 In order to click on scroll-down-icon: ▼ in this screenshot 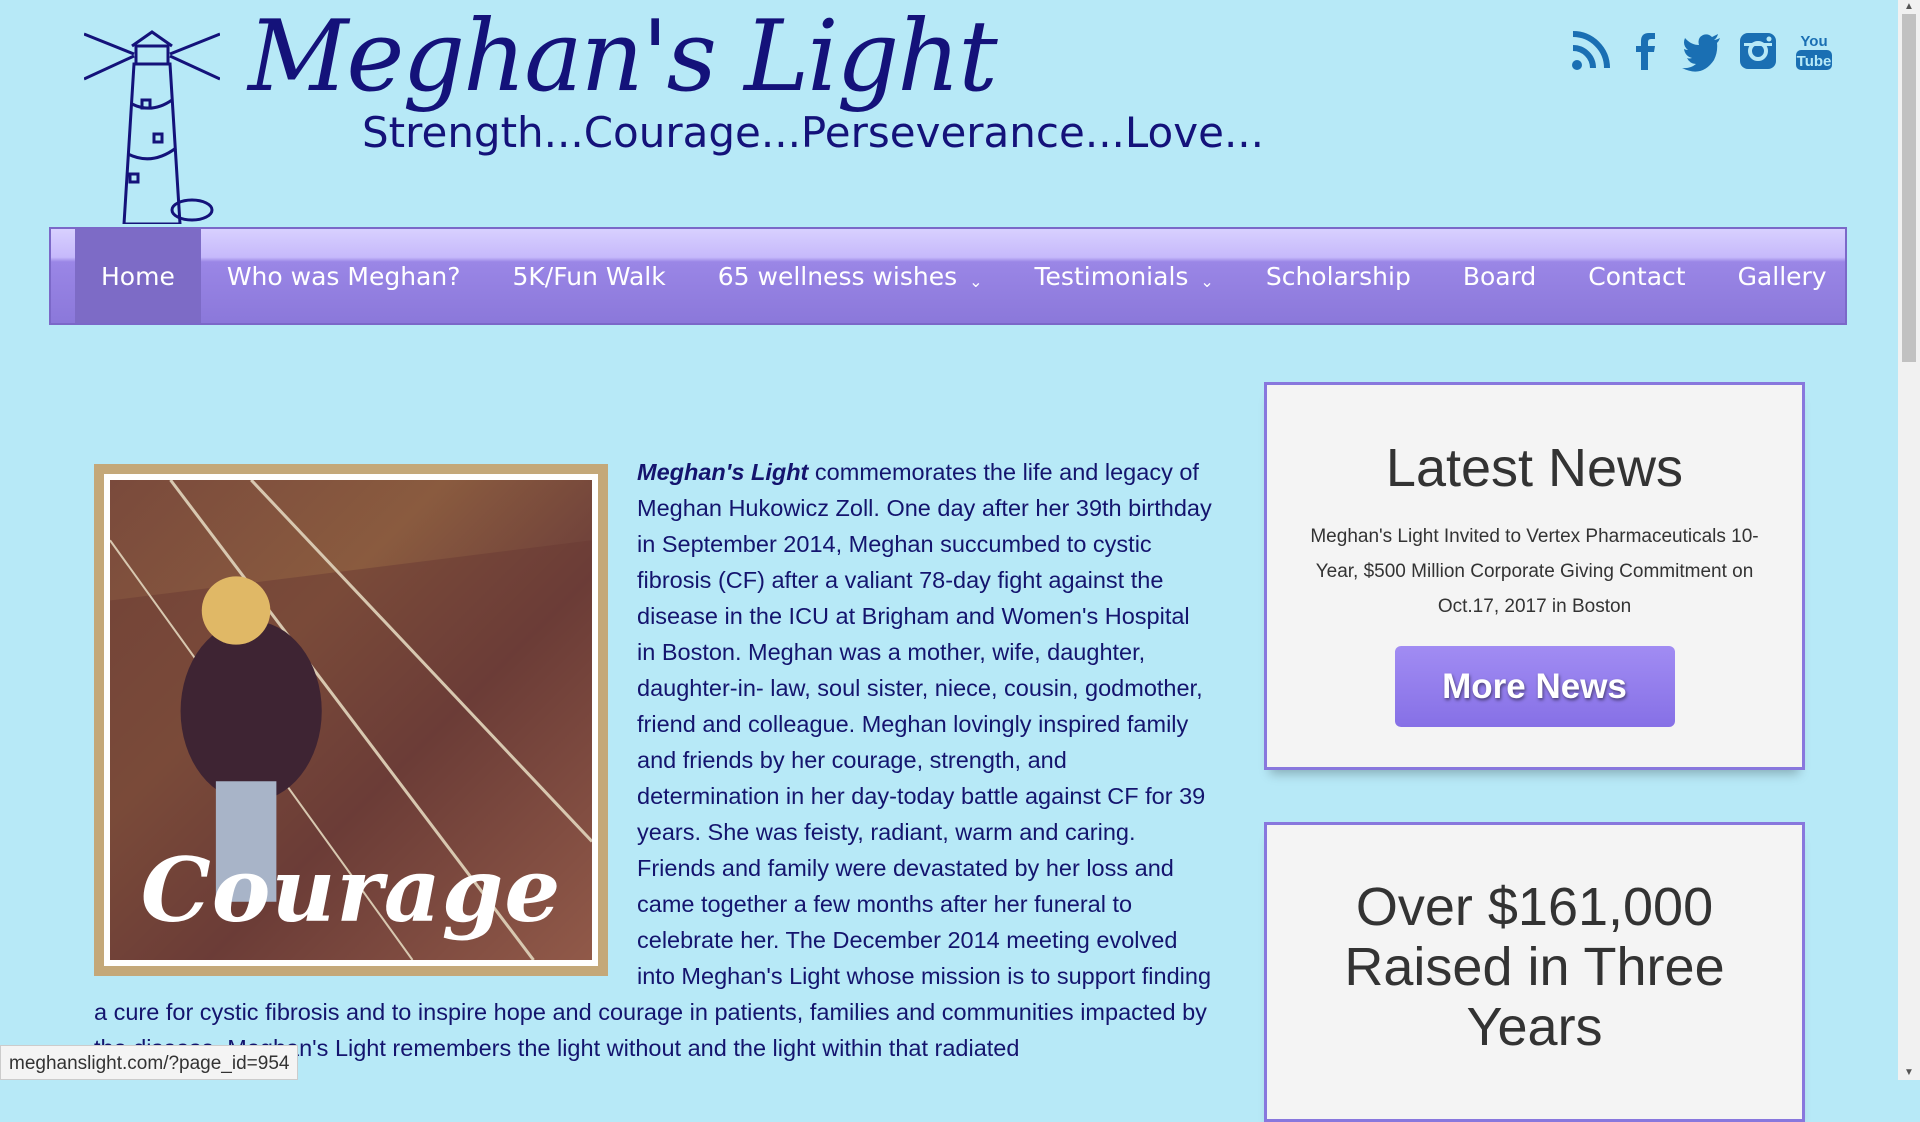, I will do `click(1909, 1073)`.